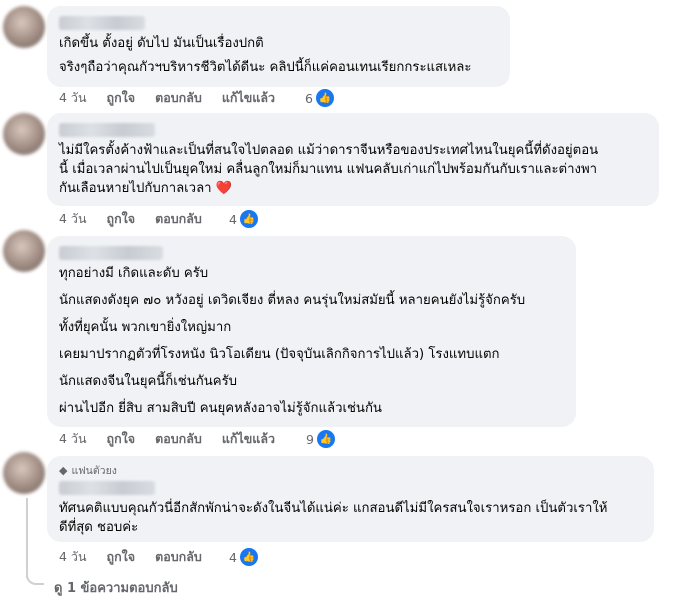 This screenshot has height=601, width=695. I want to click on reaction-count: 6 👍, so click(319, 98).